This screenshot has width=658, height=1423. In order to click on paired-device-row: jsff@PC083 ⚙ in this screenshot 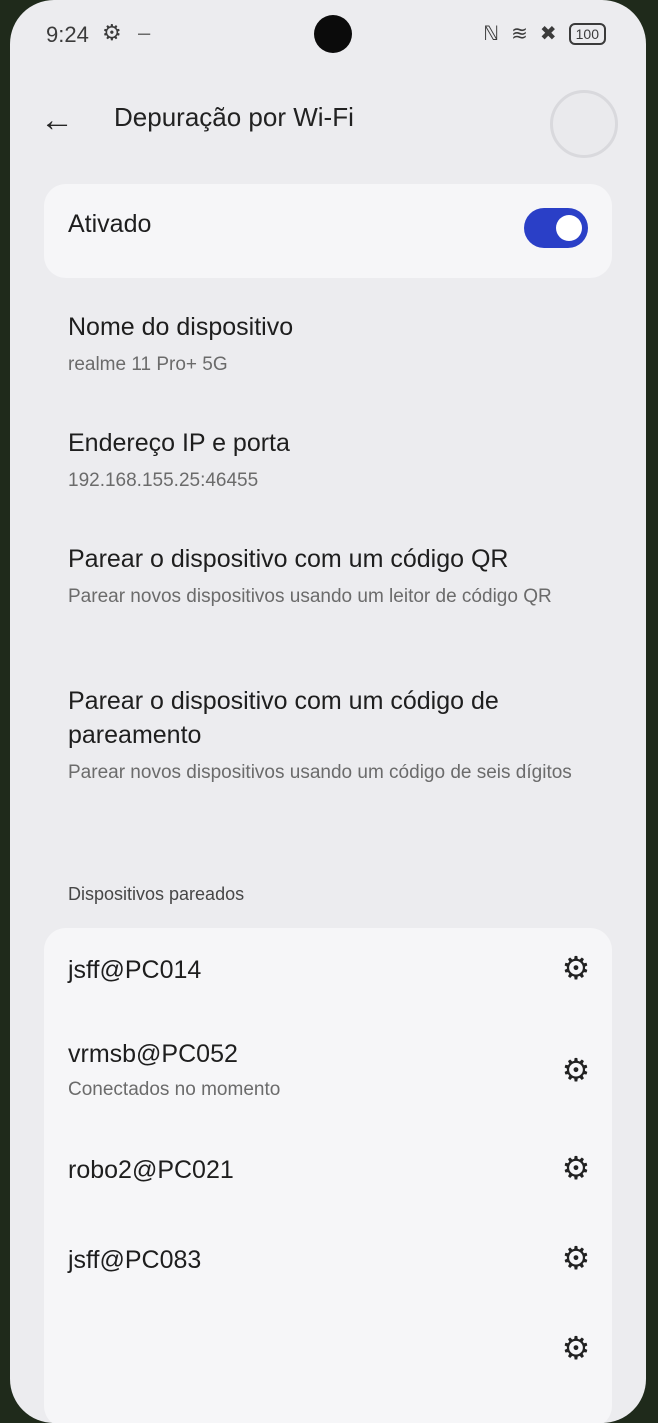, I will do `click(338, 1258)`.